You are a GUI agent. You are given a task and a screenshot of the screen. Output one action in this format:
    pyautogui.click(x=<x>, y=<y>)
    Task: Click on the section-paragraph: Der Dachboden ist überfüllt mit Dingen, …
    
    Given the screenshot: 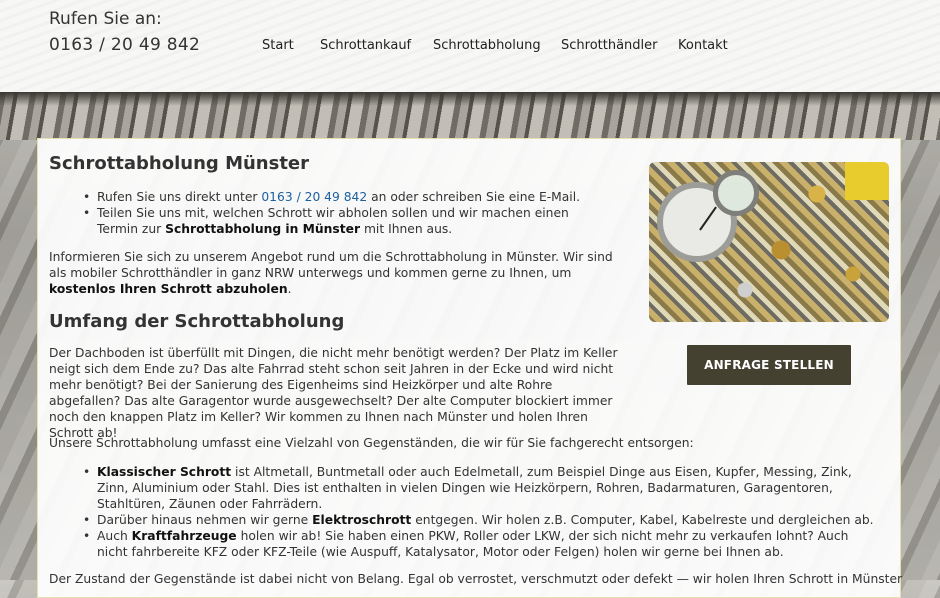 What is the action you would take?
    pyautogui.click(x=333, y=393)
    